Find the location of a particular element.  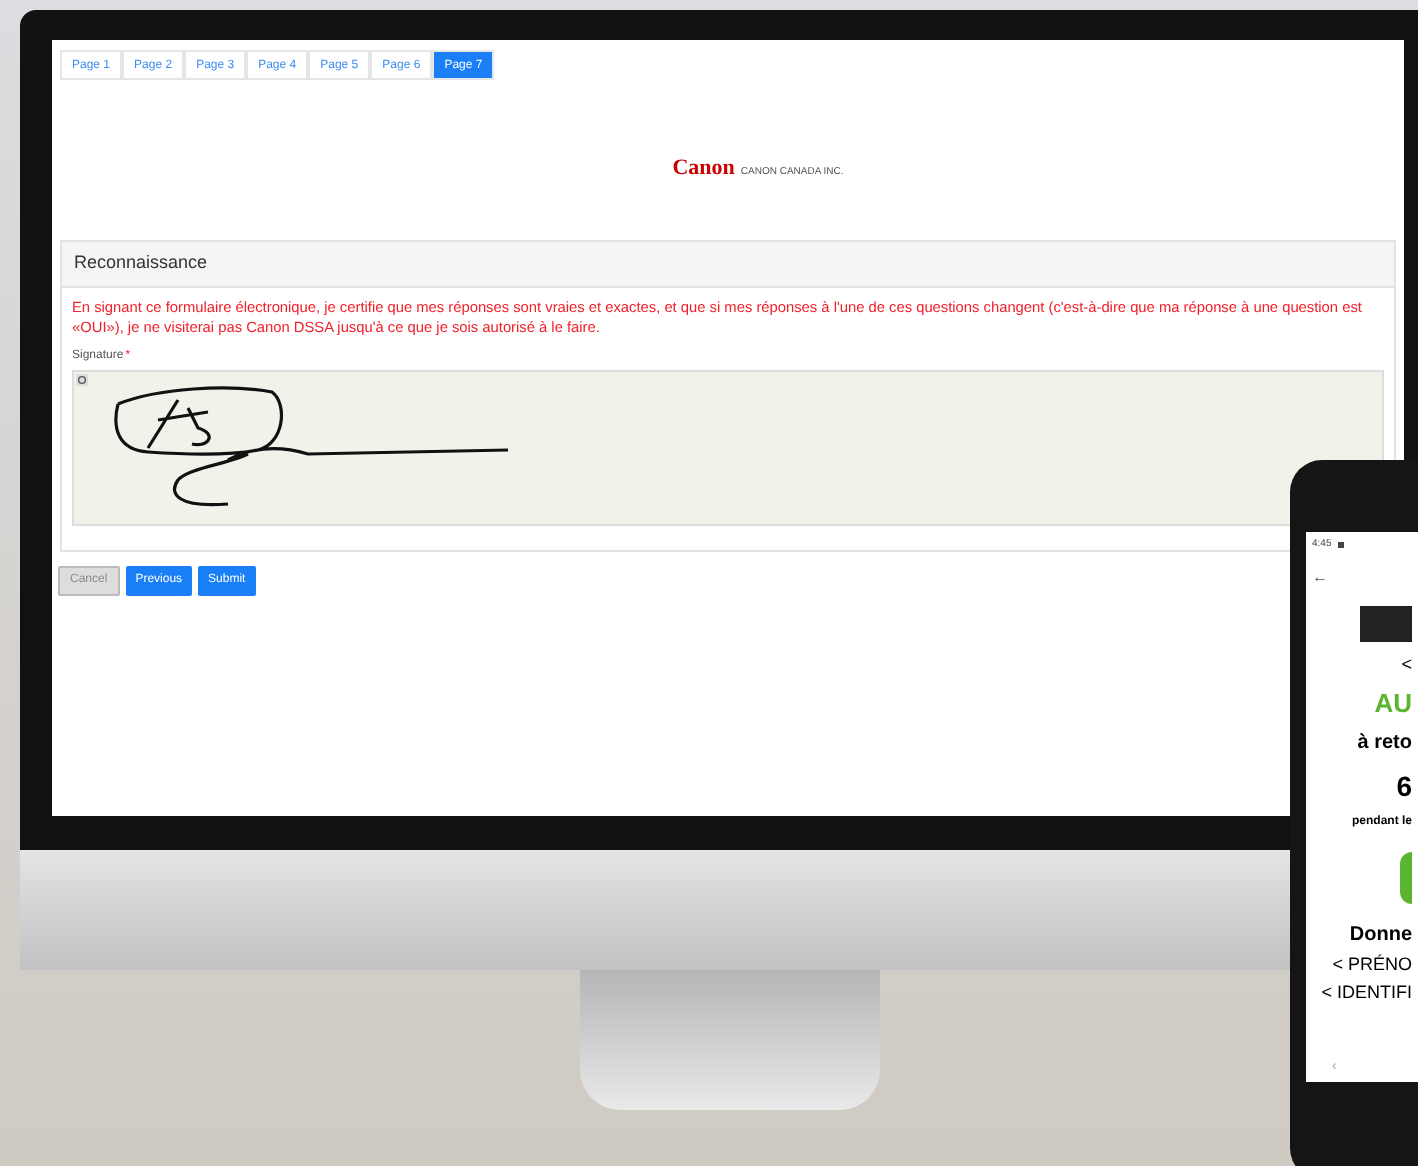

phone-text: < PRÉNO is located at coordinates (1371, 965).